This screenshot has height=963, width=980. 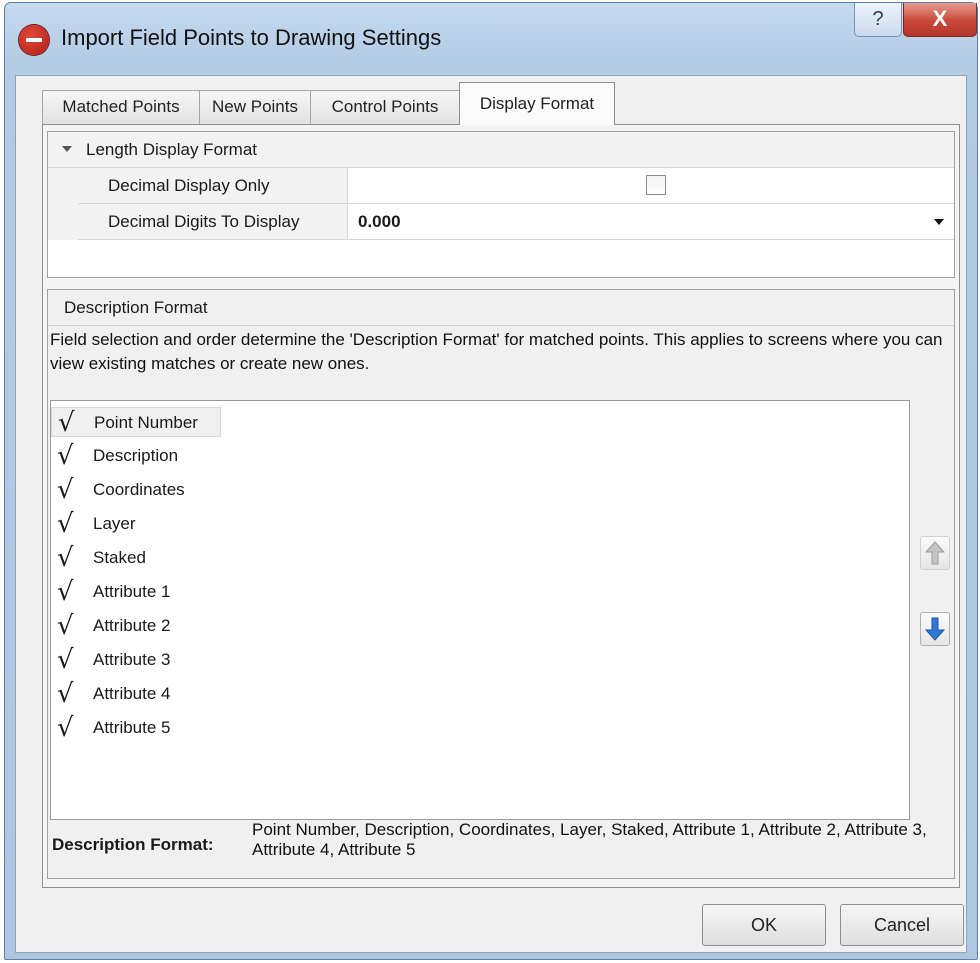 What do you see at coordinates (133, 844) in the screenshot?
I see `description-format-summary-label: Description Format:` at bounding box center [133, 844].